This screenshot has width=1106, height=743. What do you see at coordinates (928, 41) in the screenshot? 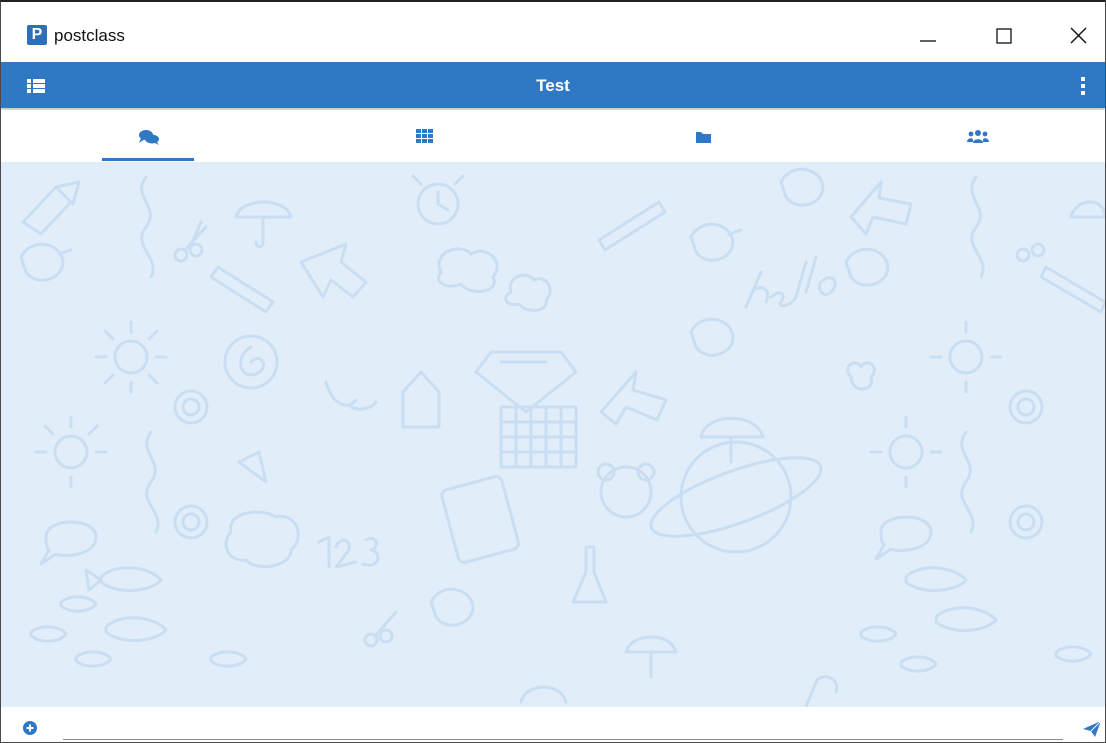
I see `minimize-icon` at bounding box center [928, 41].